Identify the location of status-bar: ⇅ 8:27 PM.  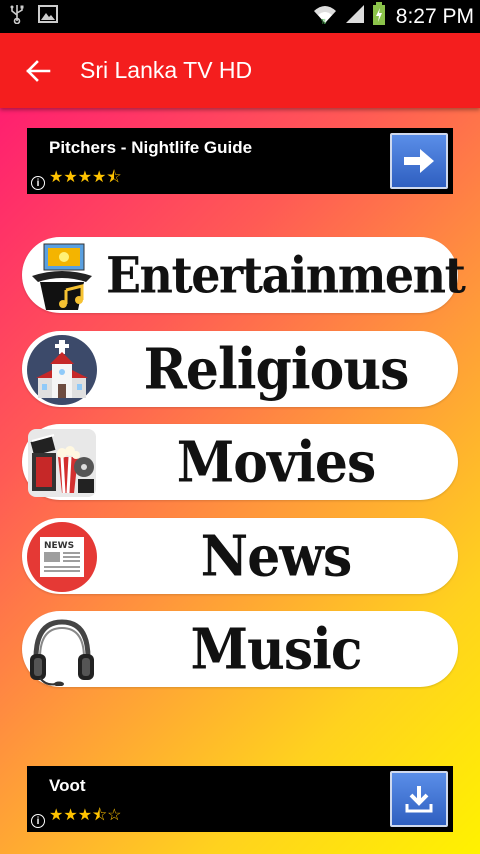
(240, 16).